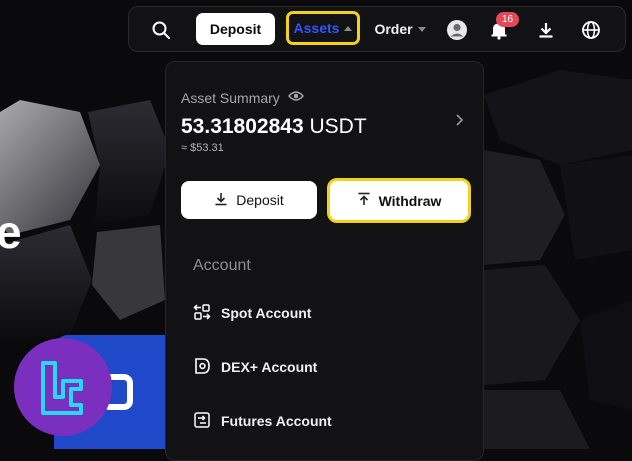  I want to click on assets-menu-button: Assets, so click(323, 28).